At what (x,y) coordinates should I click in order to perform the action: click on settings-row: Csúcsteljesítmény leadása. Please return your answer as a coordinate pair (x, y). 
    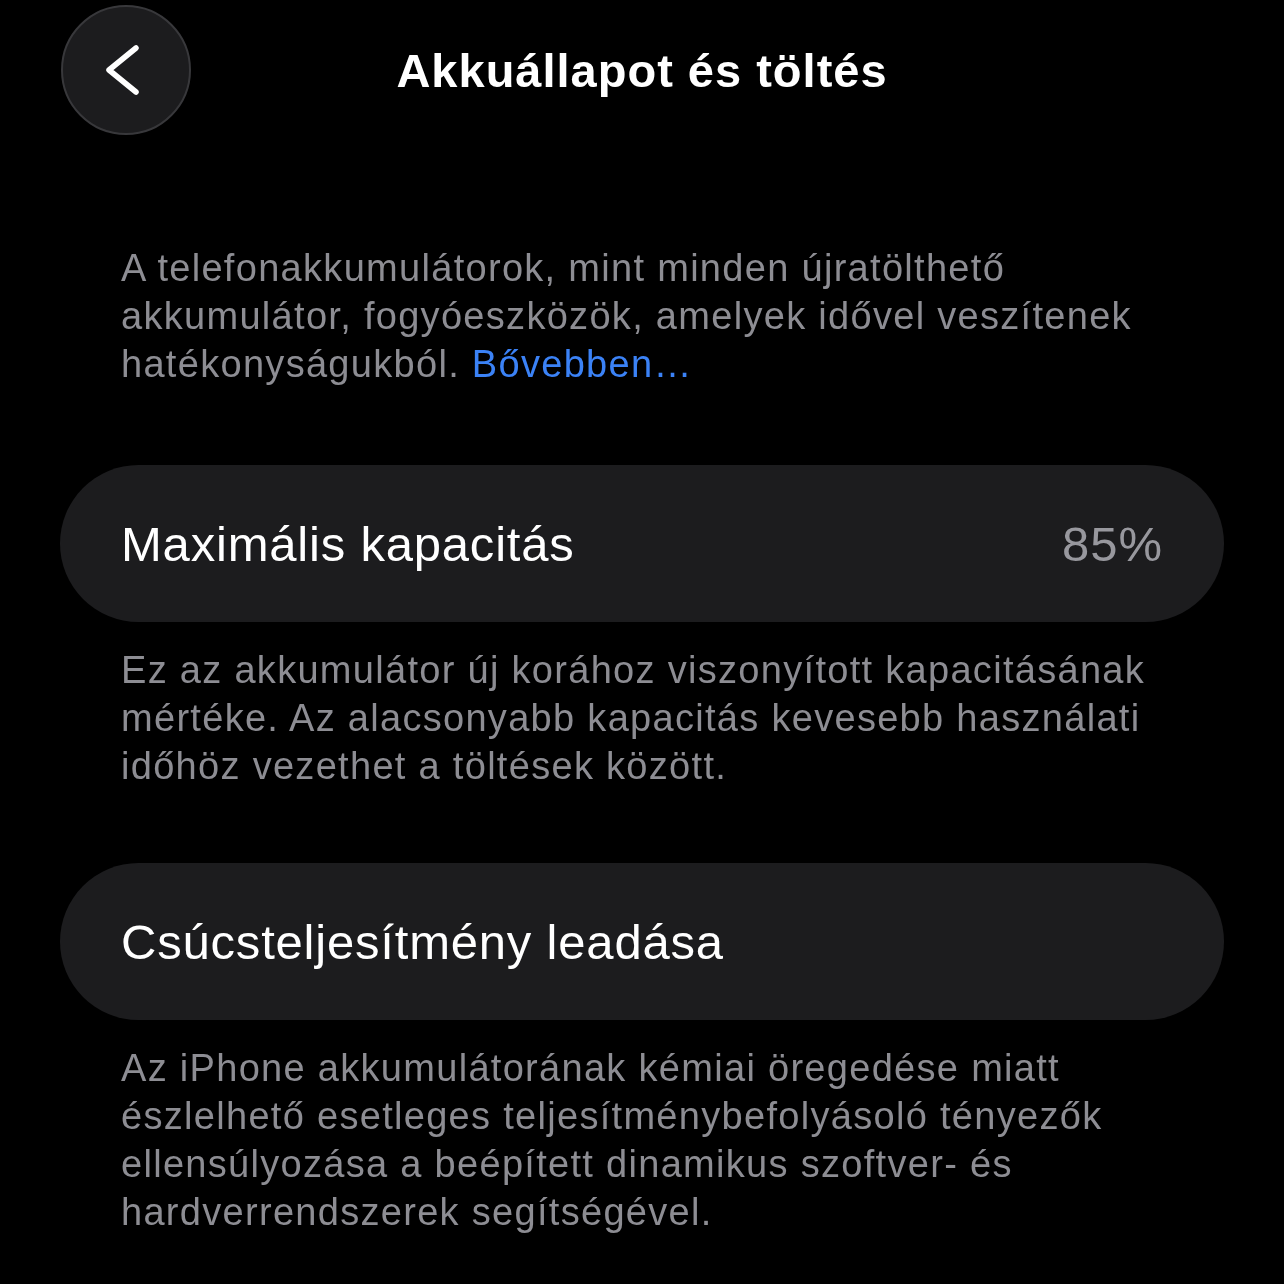
    Looking at the image, I should click on (642, 941).